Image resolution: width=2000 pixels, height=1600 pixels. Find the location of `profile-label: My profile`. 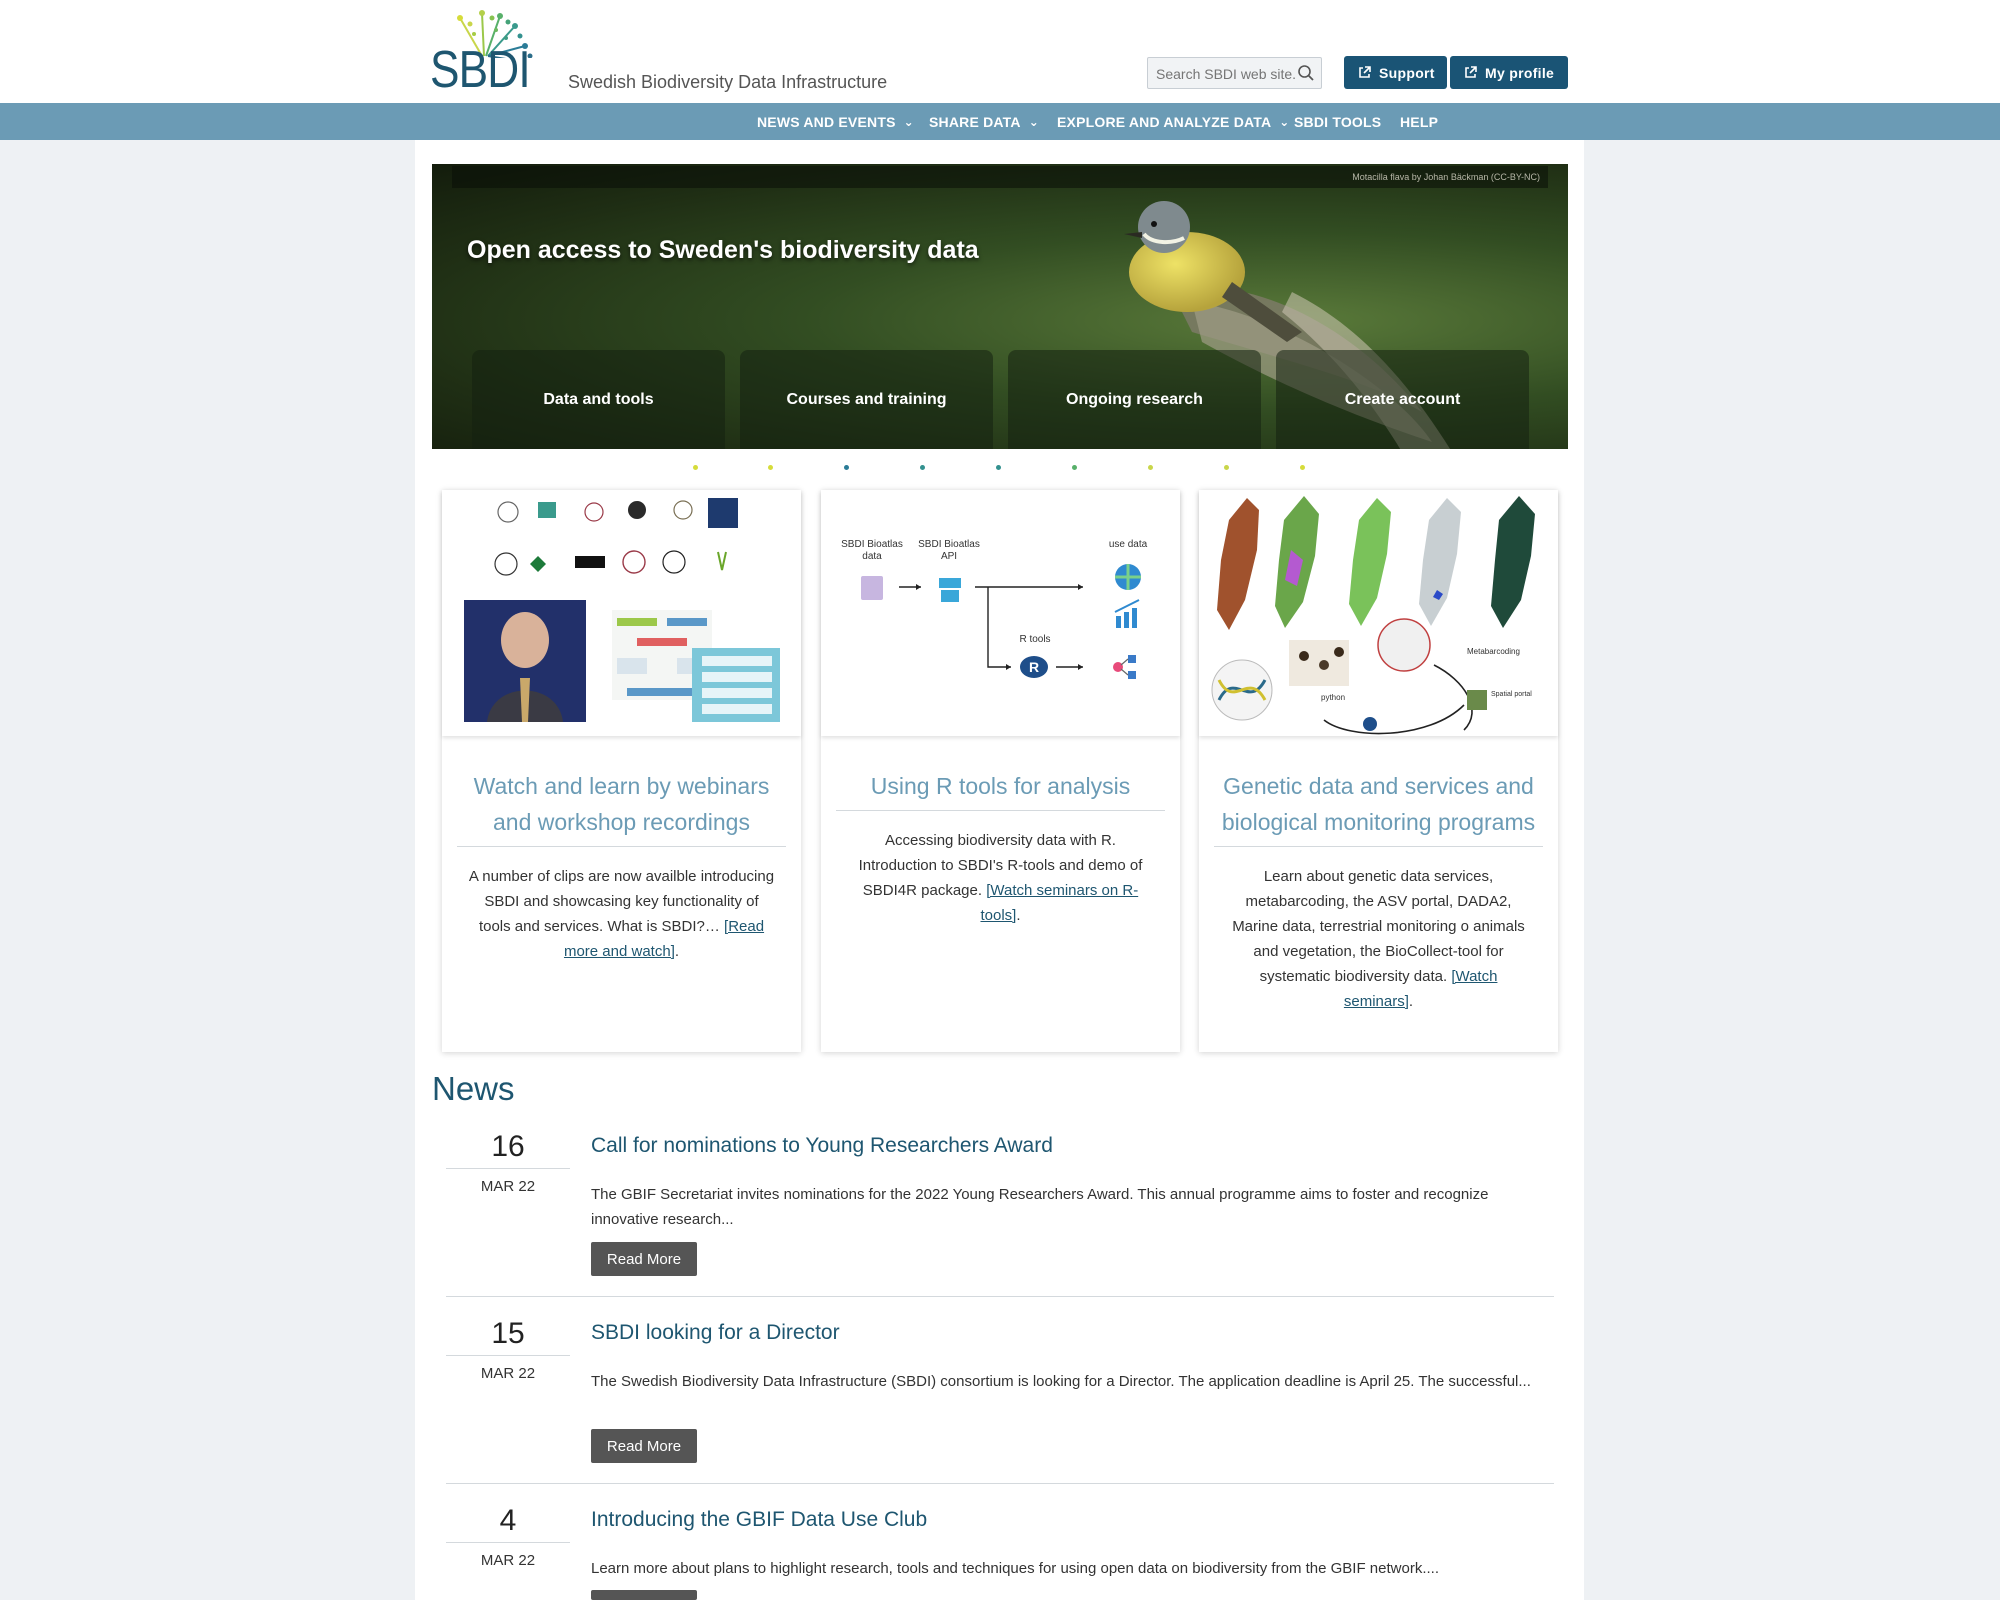

profile-label: My profile is located at coordinates (1520, 72).